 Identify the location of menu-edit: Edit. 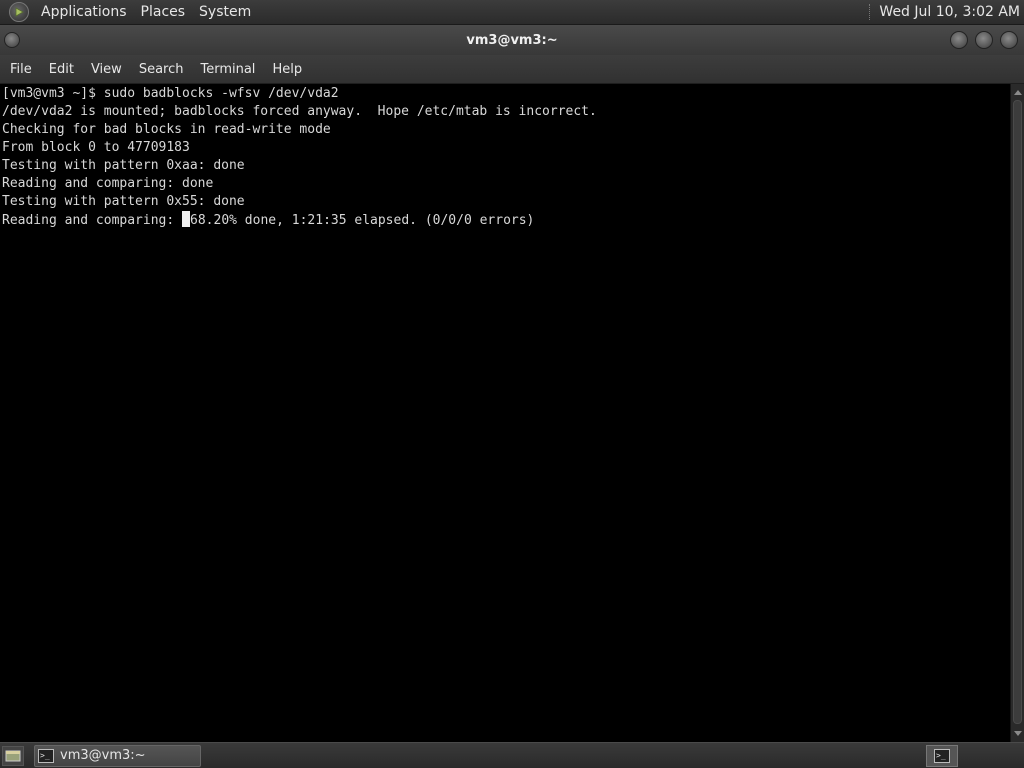
(61, 69).